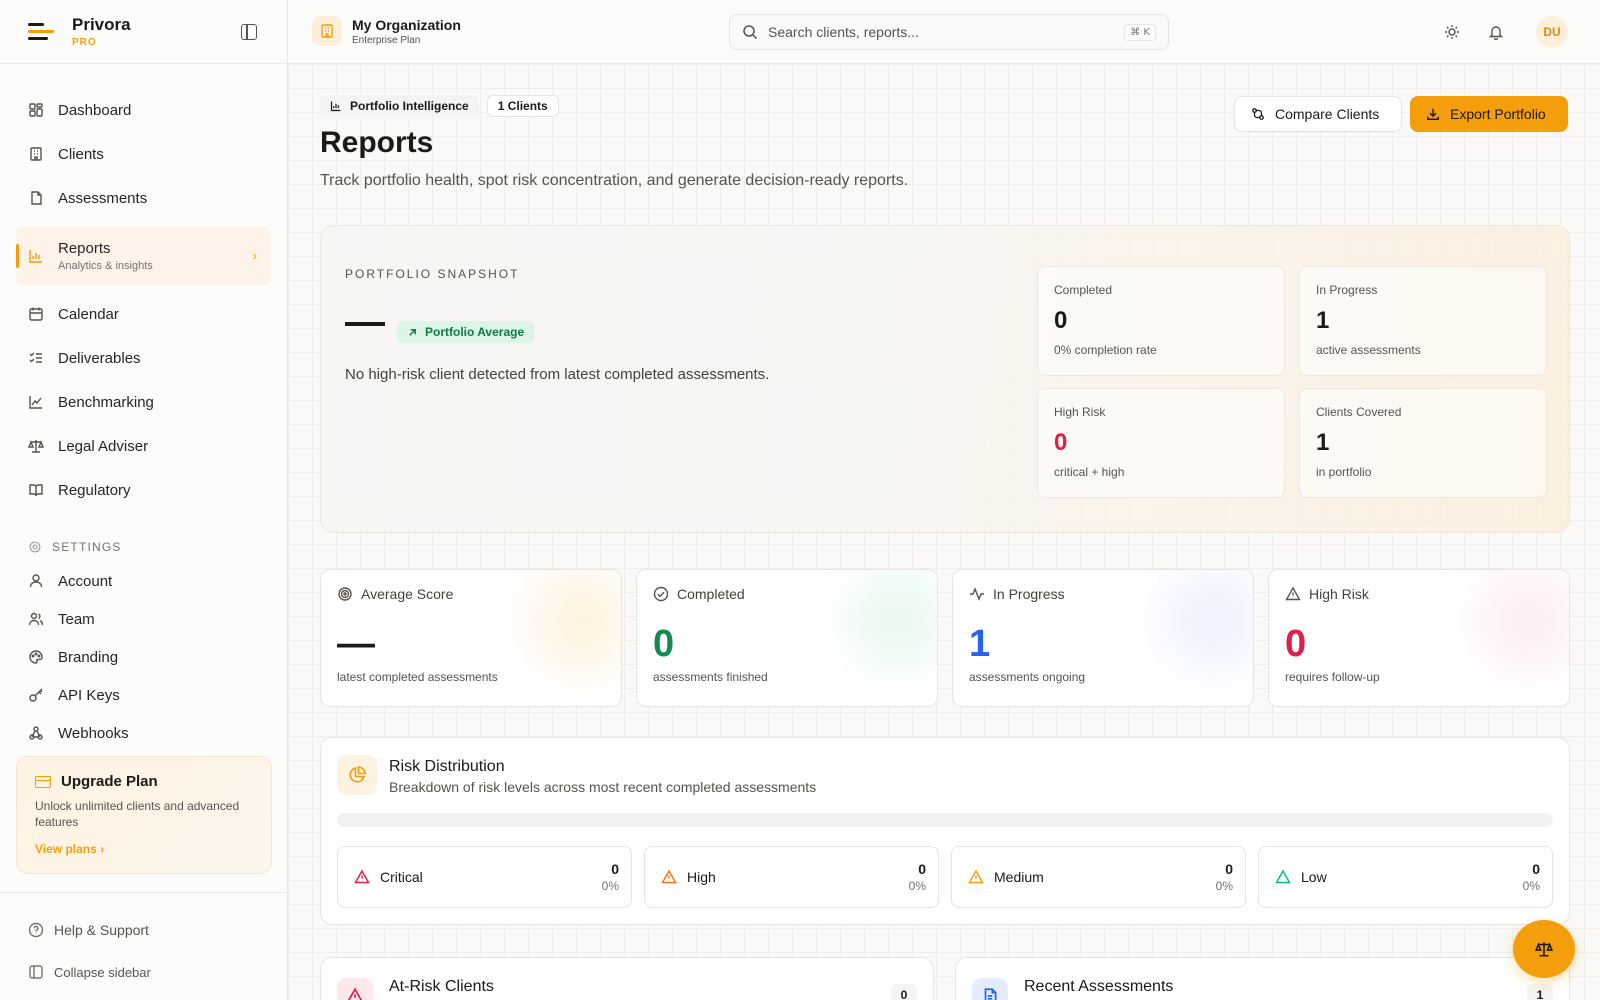 The height and width of the screenshot is (1000, 1600). What do you see at coordinates (143, 446) in the screenshot?
I see `sidebar-item-legal-adviser: Legal Adviser` at bounding box center [143, 446].